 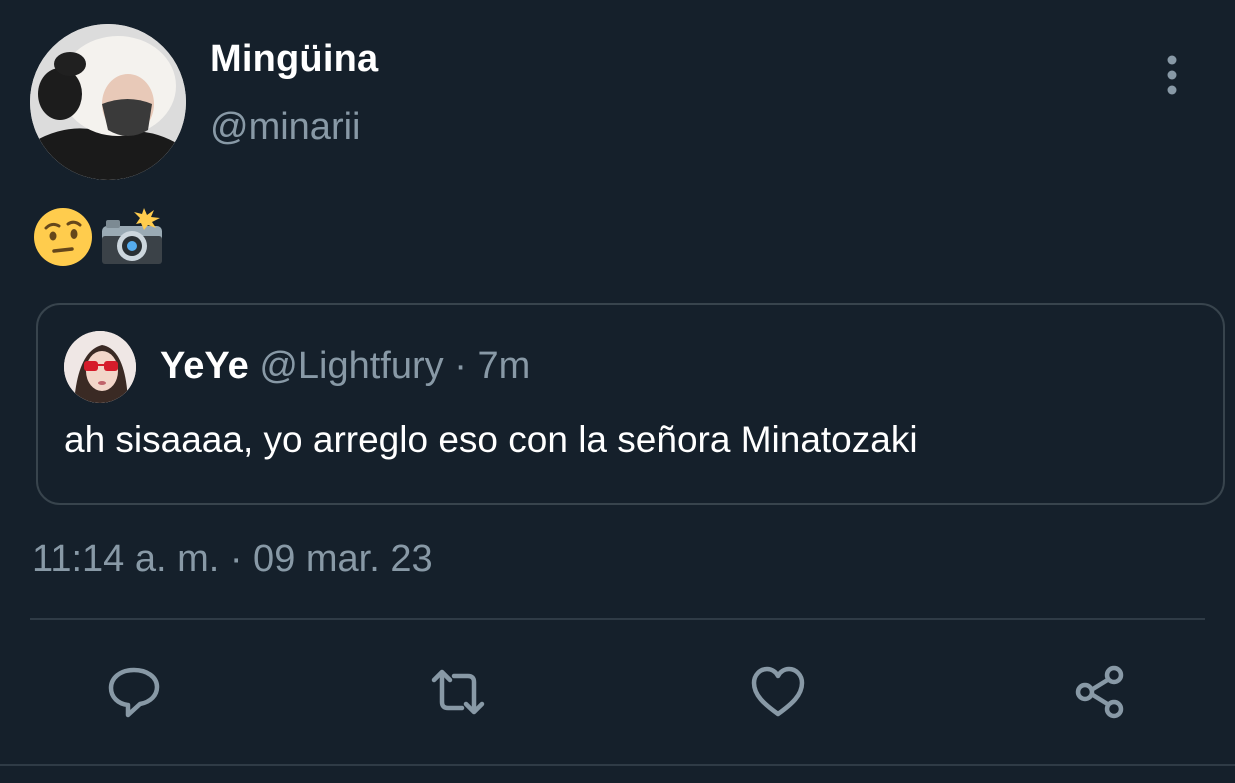 What do you see at coordinates (204, 366) in the screenshot?
I see `quoted-author-name: YeYe` at bounding box center [204, 366].